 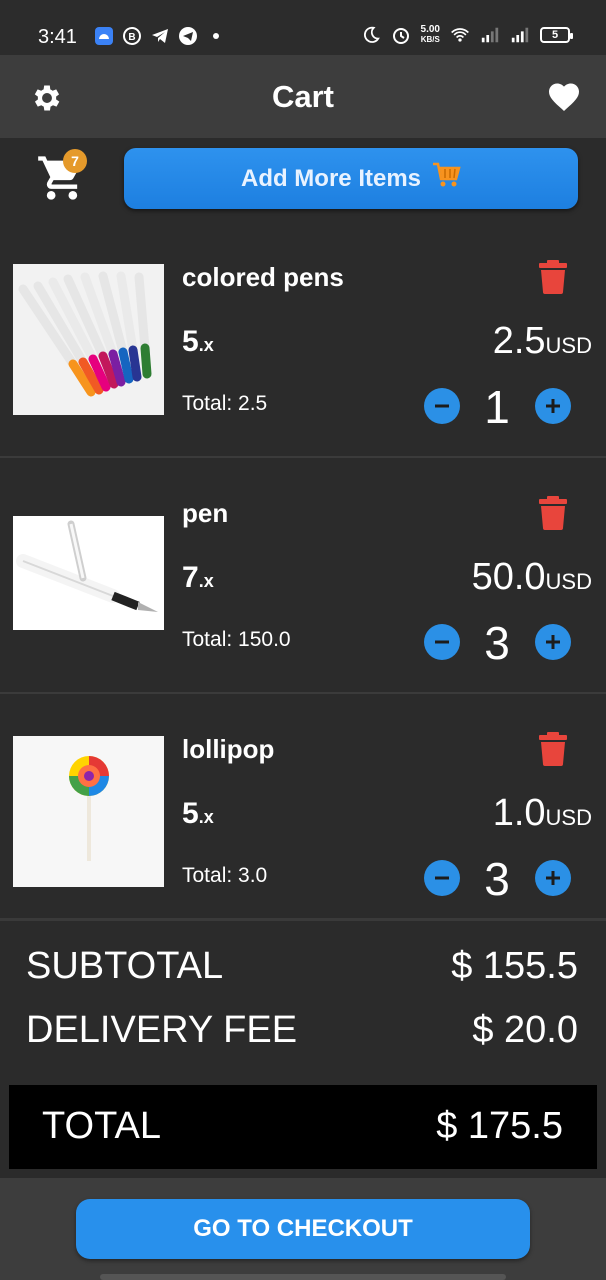 I want to click on add-more-items-button: Add More Items, so click(x=351, y=178).